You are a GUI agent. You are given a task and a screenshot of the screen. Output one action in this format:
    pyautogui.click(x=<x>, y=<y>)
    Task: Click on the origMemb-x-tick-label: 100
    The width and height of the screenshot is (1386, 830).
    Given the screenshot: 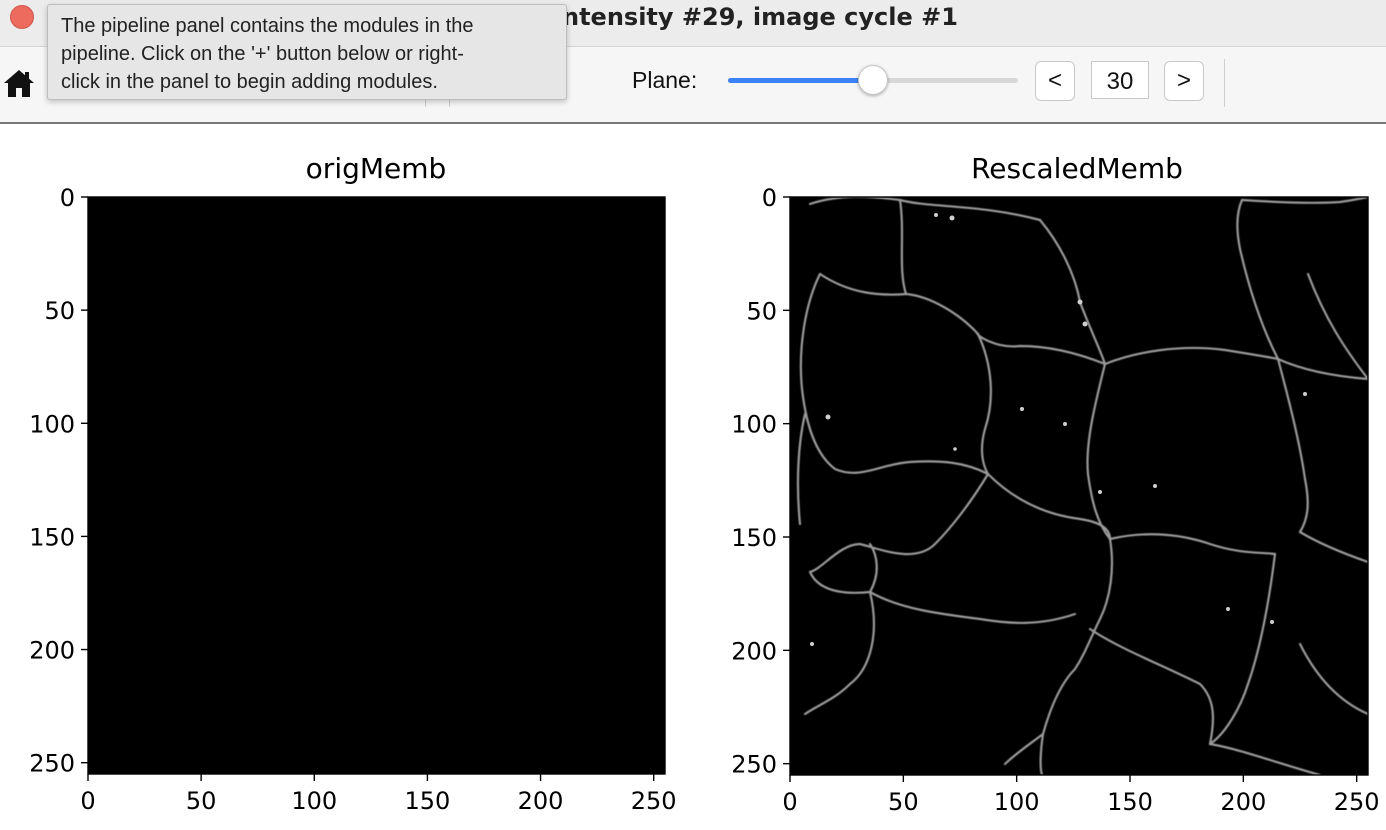 What is the action you would take?
    pyautogui.click(x=314, y=801)
    